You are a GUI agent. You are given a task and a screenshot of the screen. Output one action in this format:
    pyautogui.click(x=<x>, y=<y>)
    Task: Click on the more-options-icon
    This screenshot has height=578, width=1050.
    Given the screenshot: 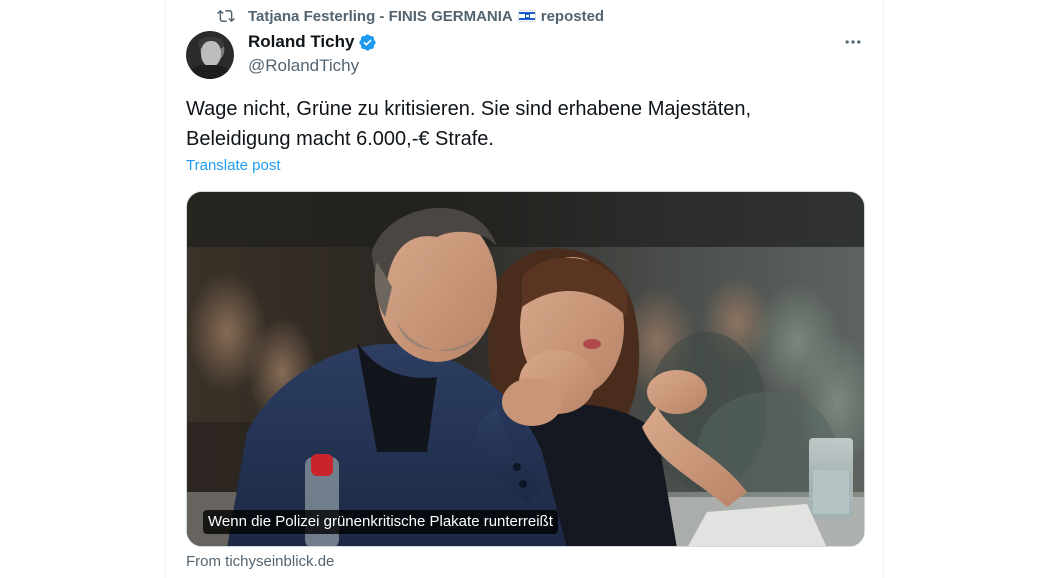 What is the action you would take?
    pyautogui.click(x=853, y=42)
    